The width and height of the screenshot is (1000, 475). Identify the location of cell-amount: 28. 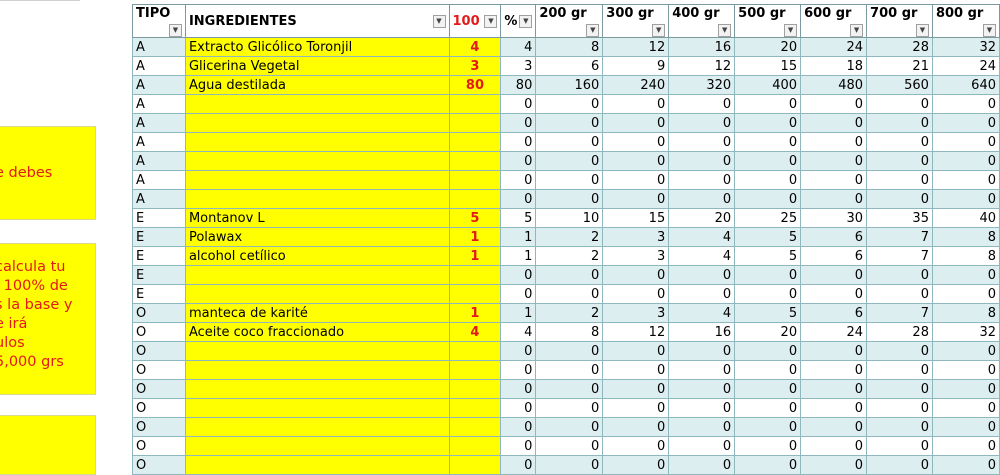
(899, 47).